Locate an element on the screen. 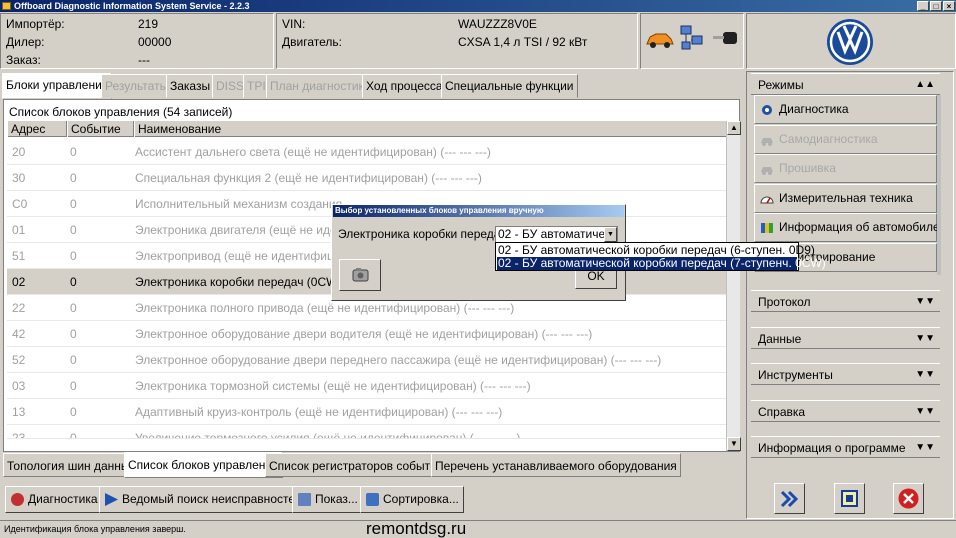 The height and width of the screenshot is (538, 956). section-header: Данные ▼▼ is located at coordinates (845, 338).